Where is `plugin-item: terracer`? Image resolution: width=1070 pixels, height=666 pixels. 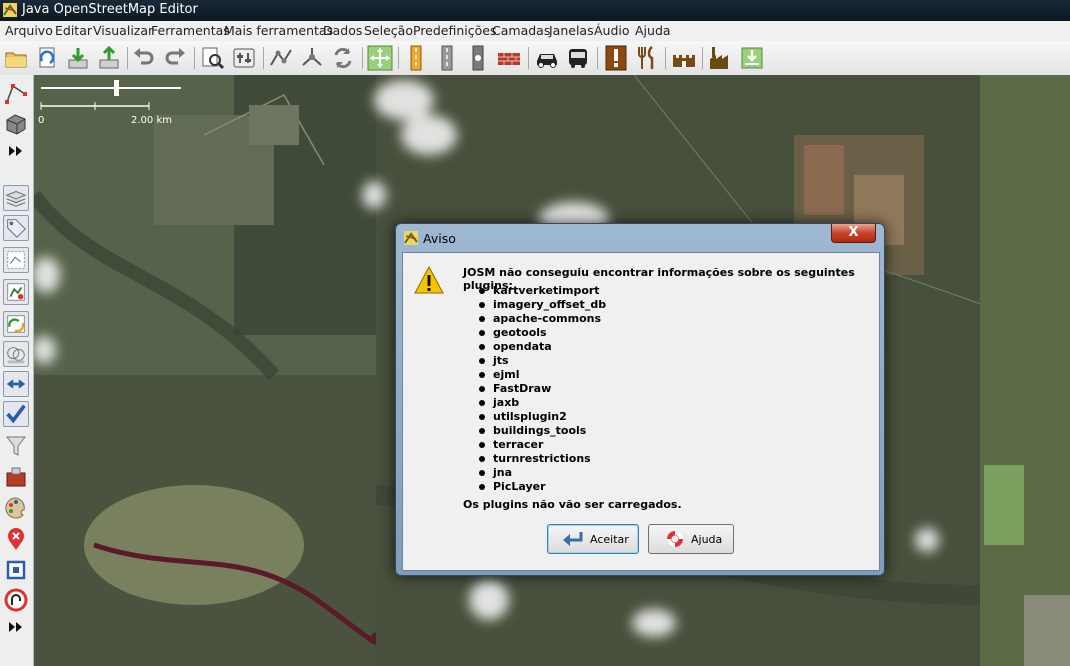
plugin-item: terracer is located at coordinates (542, 445).